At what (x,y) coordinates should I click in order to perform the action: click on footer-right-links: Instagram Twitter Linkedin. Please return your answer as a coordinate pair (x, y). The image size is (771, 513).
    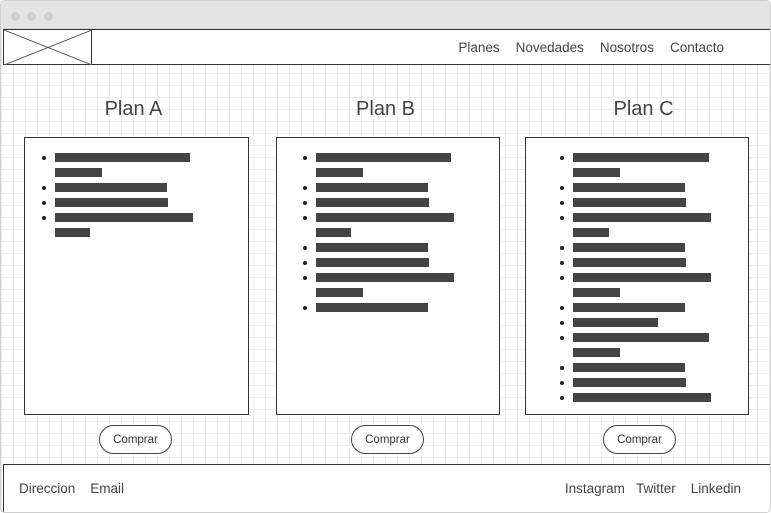
    Looking at the image, I should click on (653, 488).